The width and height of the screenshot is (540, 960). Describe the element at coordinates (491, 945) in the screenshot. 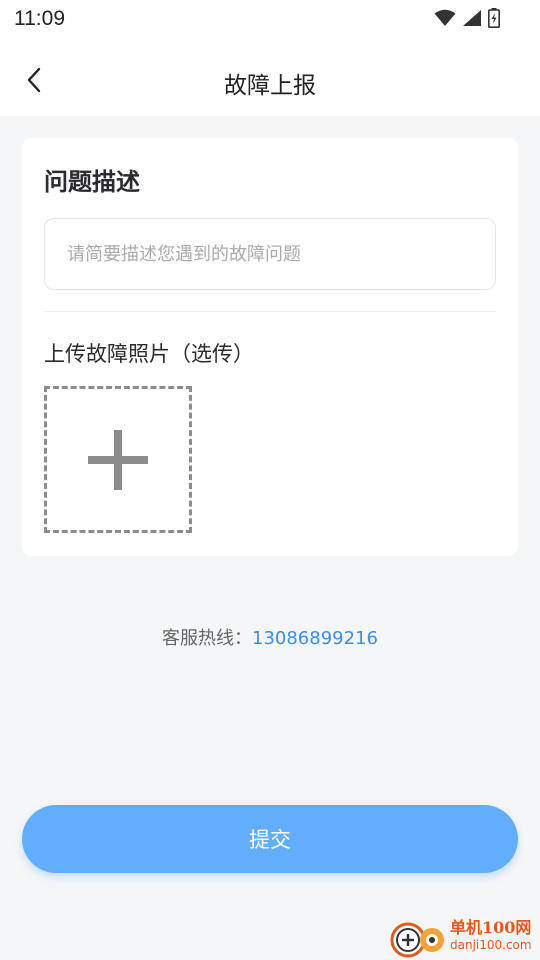

I see `watermark-url: danji100.com` at that location.